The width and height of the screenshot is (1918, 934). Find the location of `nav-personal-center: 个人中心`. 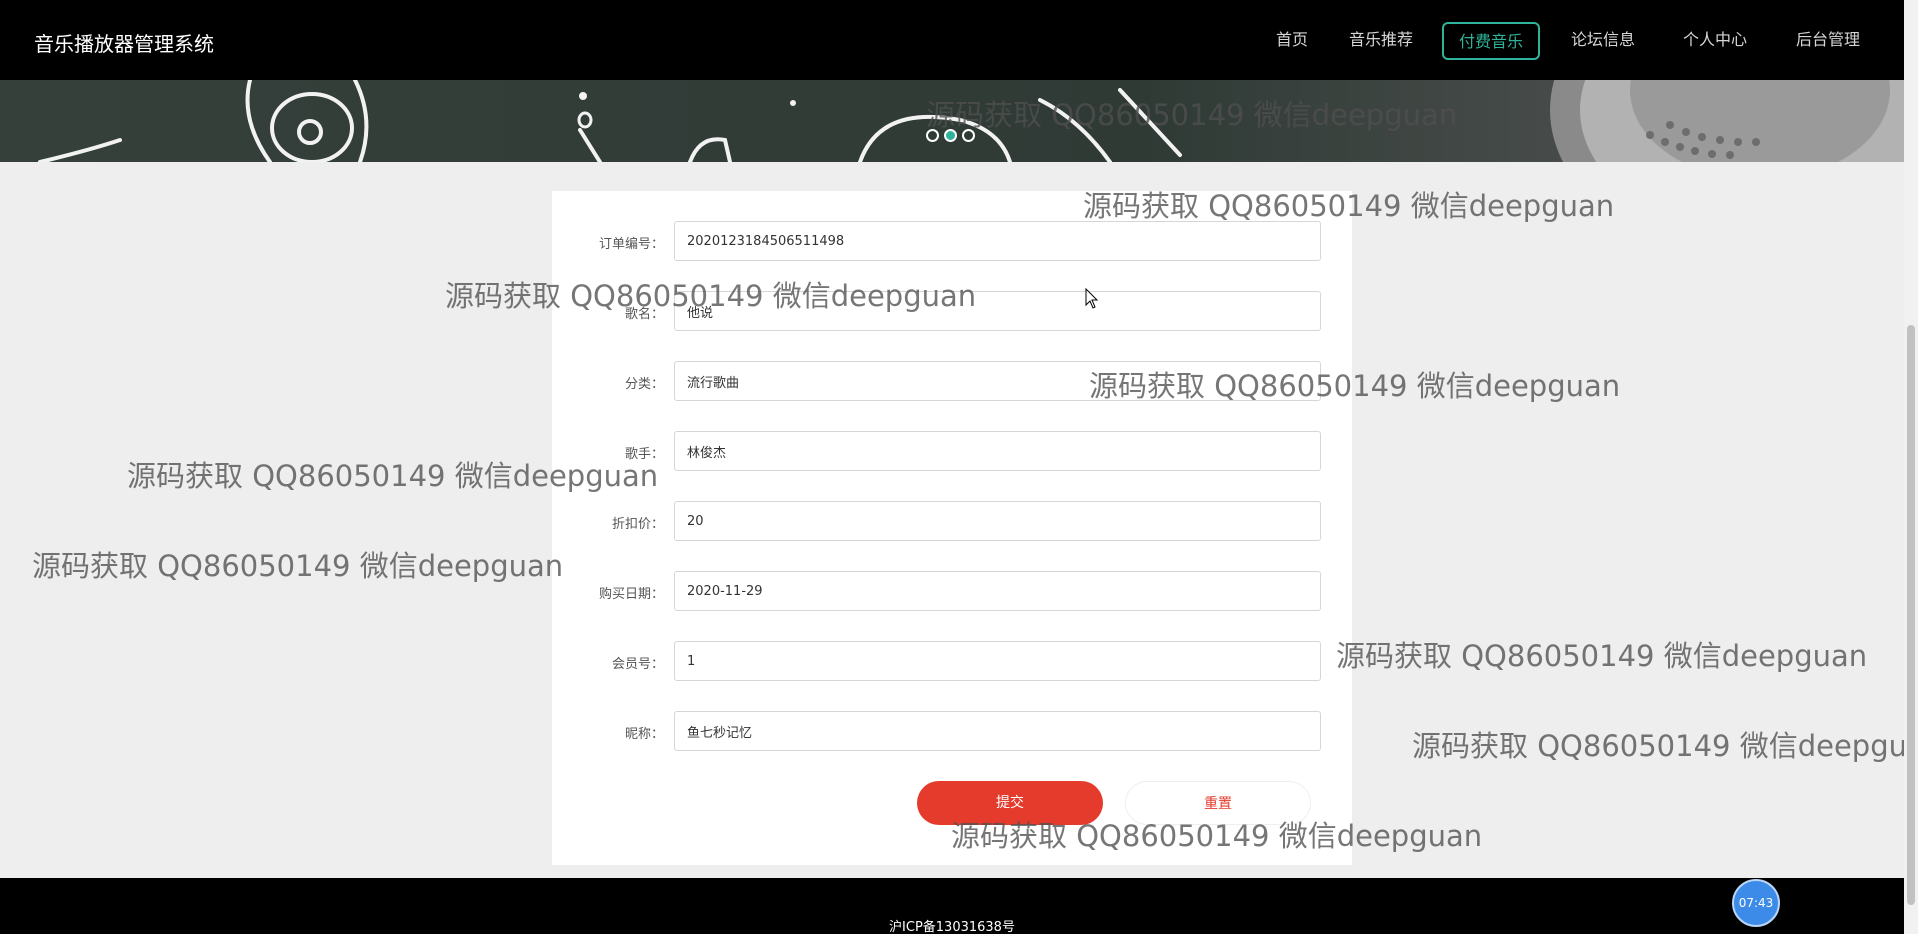

nav-personal-center: 个人中心 is located at coordinates (1715, 41).